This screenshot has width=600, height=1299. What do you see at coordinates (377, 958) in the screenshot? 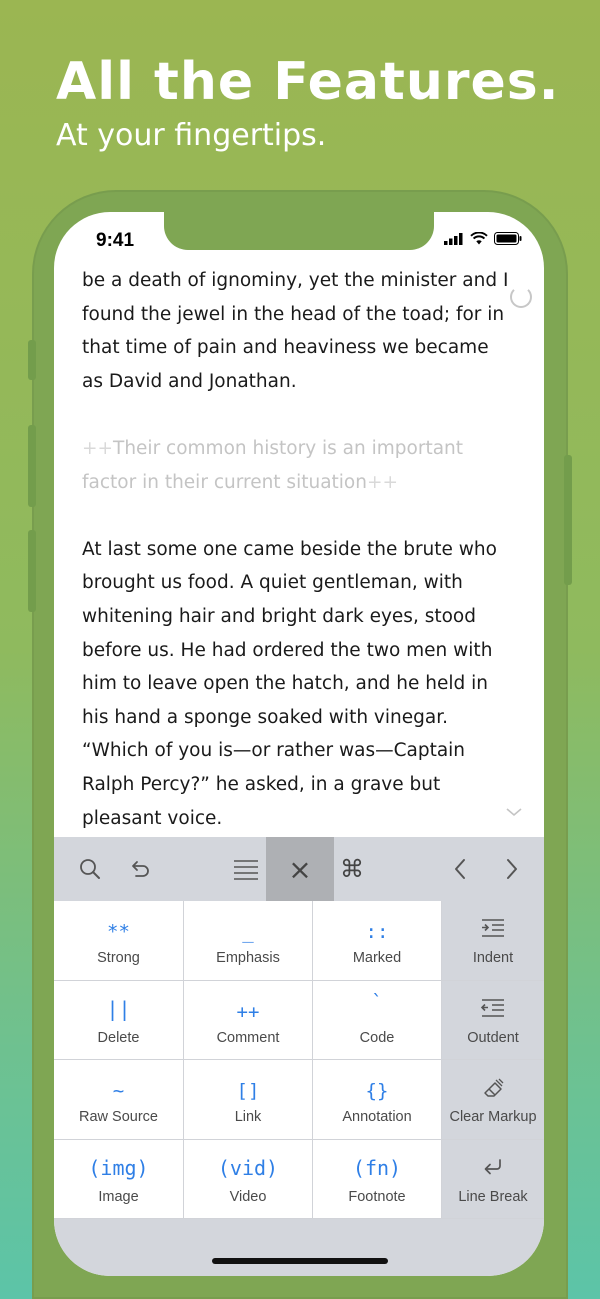
I see `key-label: Marked` at bounding box center [377, 958].